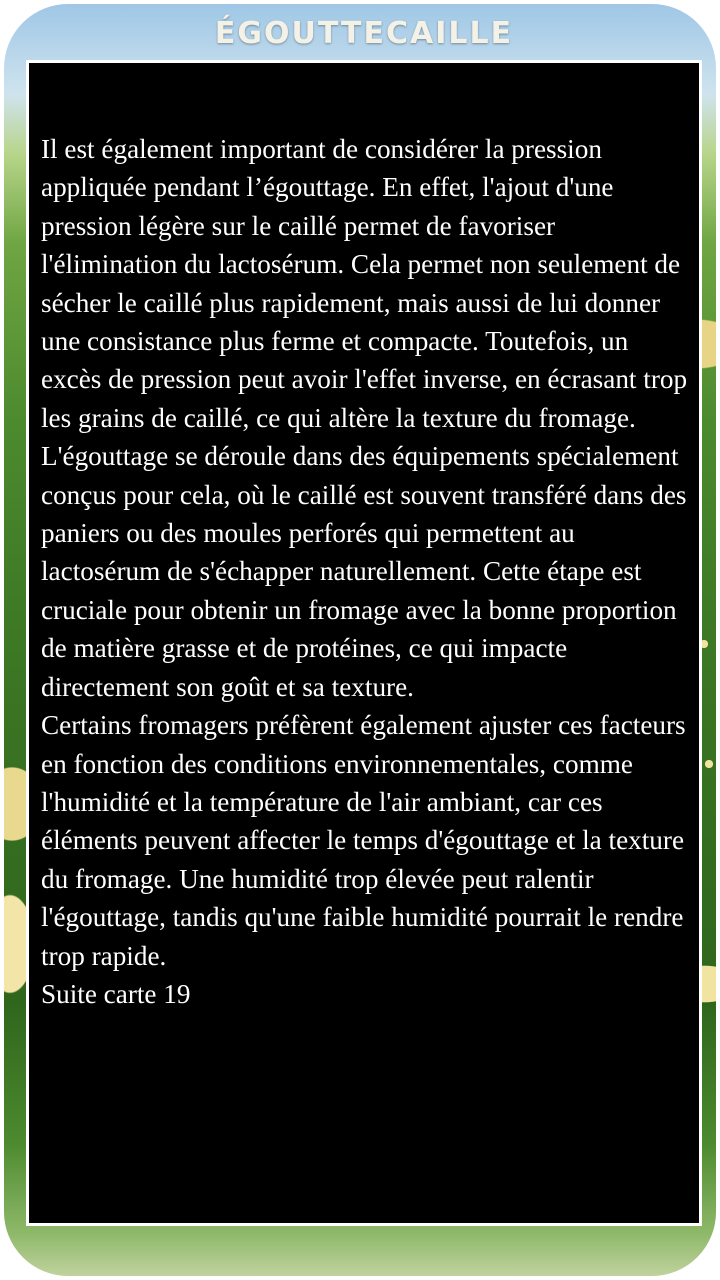  I want to click on brand-logo: ÉGOUTTECAILLE, so click(364, 33).